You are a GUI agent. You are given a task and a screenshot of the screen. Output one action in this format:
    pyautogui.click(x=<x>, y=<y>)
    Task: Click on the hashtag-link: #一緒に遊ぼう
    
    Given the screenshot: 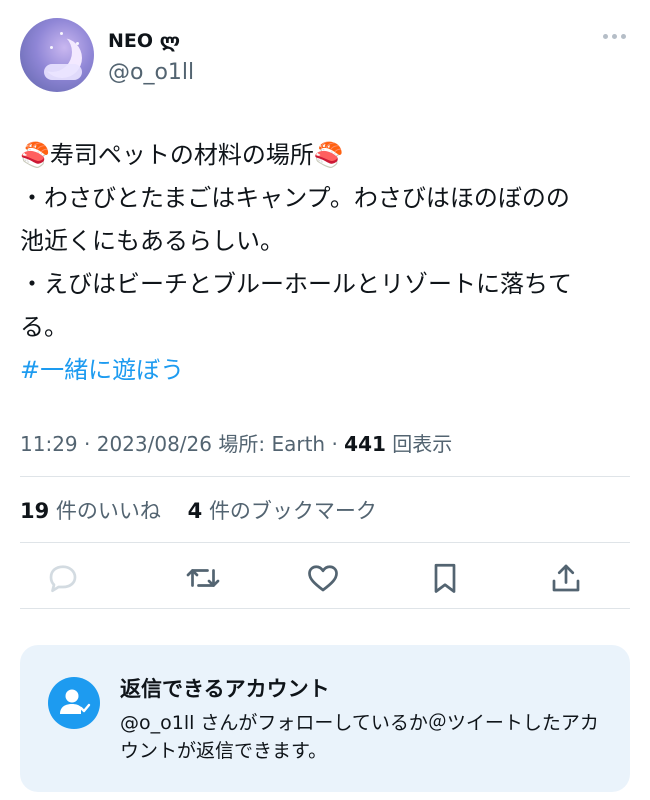 What is the action you would take?
    pyautogui.click(x=102, y=370)
    